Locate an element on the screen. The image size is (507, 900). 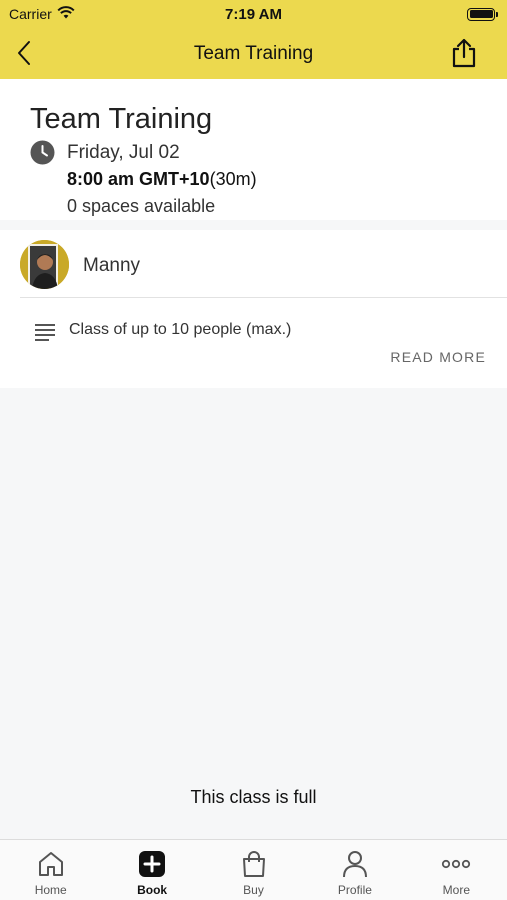
status-time: 7:19 AM is located at coordinates (253, 14).